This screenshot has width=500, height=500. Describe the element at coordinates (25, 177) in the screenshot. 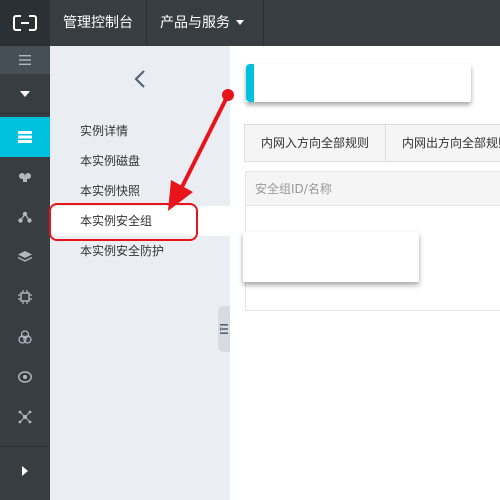

I see `cloud-icon` at that location.